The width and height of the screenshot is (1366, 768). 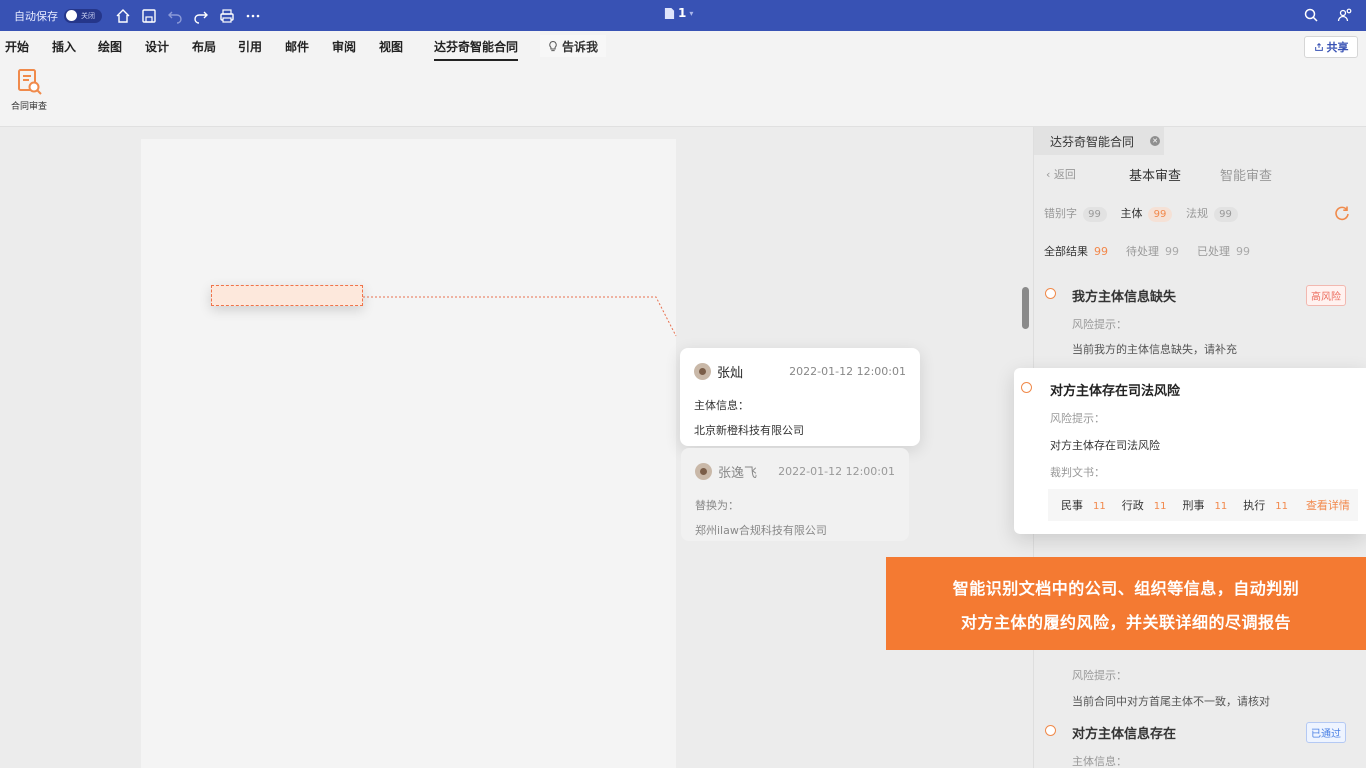 What do you see at coordinates (1115, 391) in the screenshot?
I see `risk-detail-title: 对方主体存在司法风险` at bounding box center [1115, 391].